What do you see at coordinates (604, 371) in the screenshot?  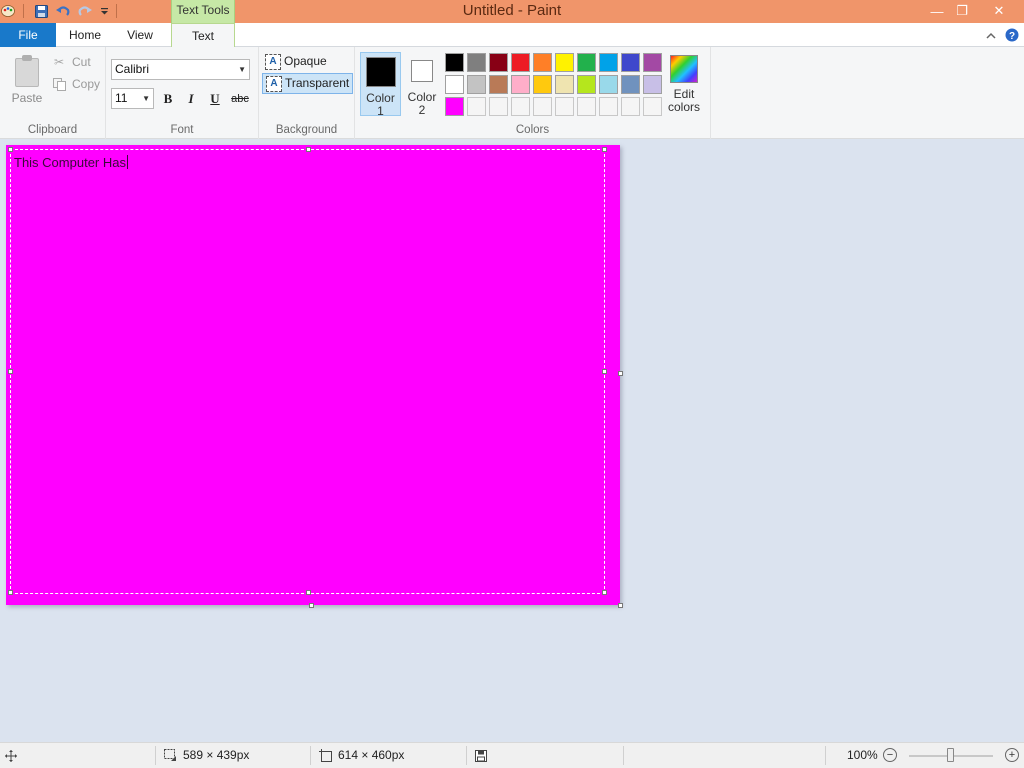 I see `text-box-handle-right` at bounding box center [604, 371].